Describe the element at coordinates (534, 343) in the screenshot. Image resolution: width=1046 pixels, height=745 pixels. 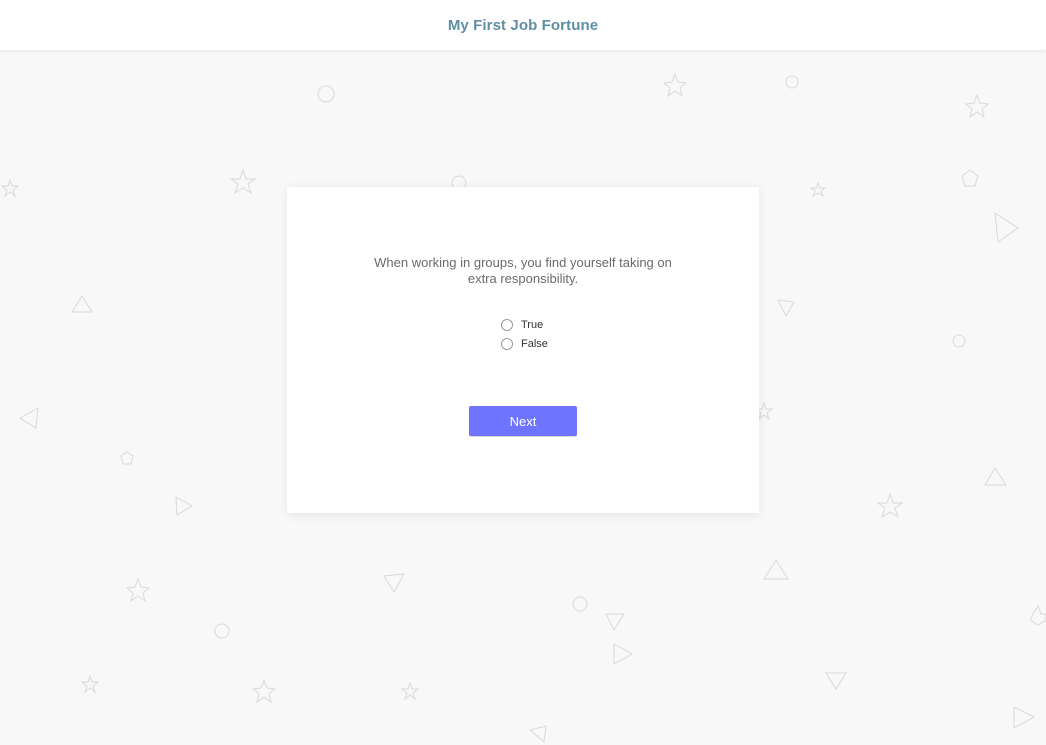
I see `option-label-false: False` at that location.